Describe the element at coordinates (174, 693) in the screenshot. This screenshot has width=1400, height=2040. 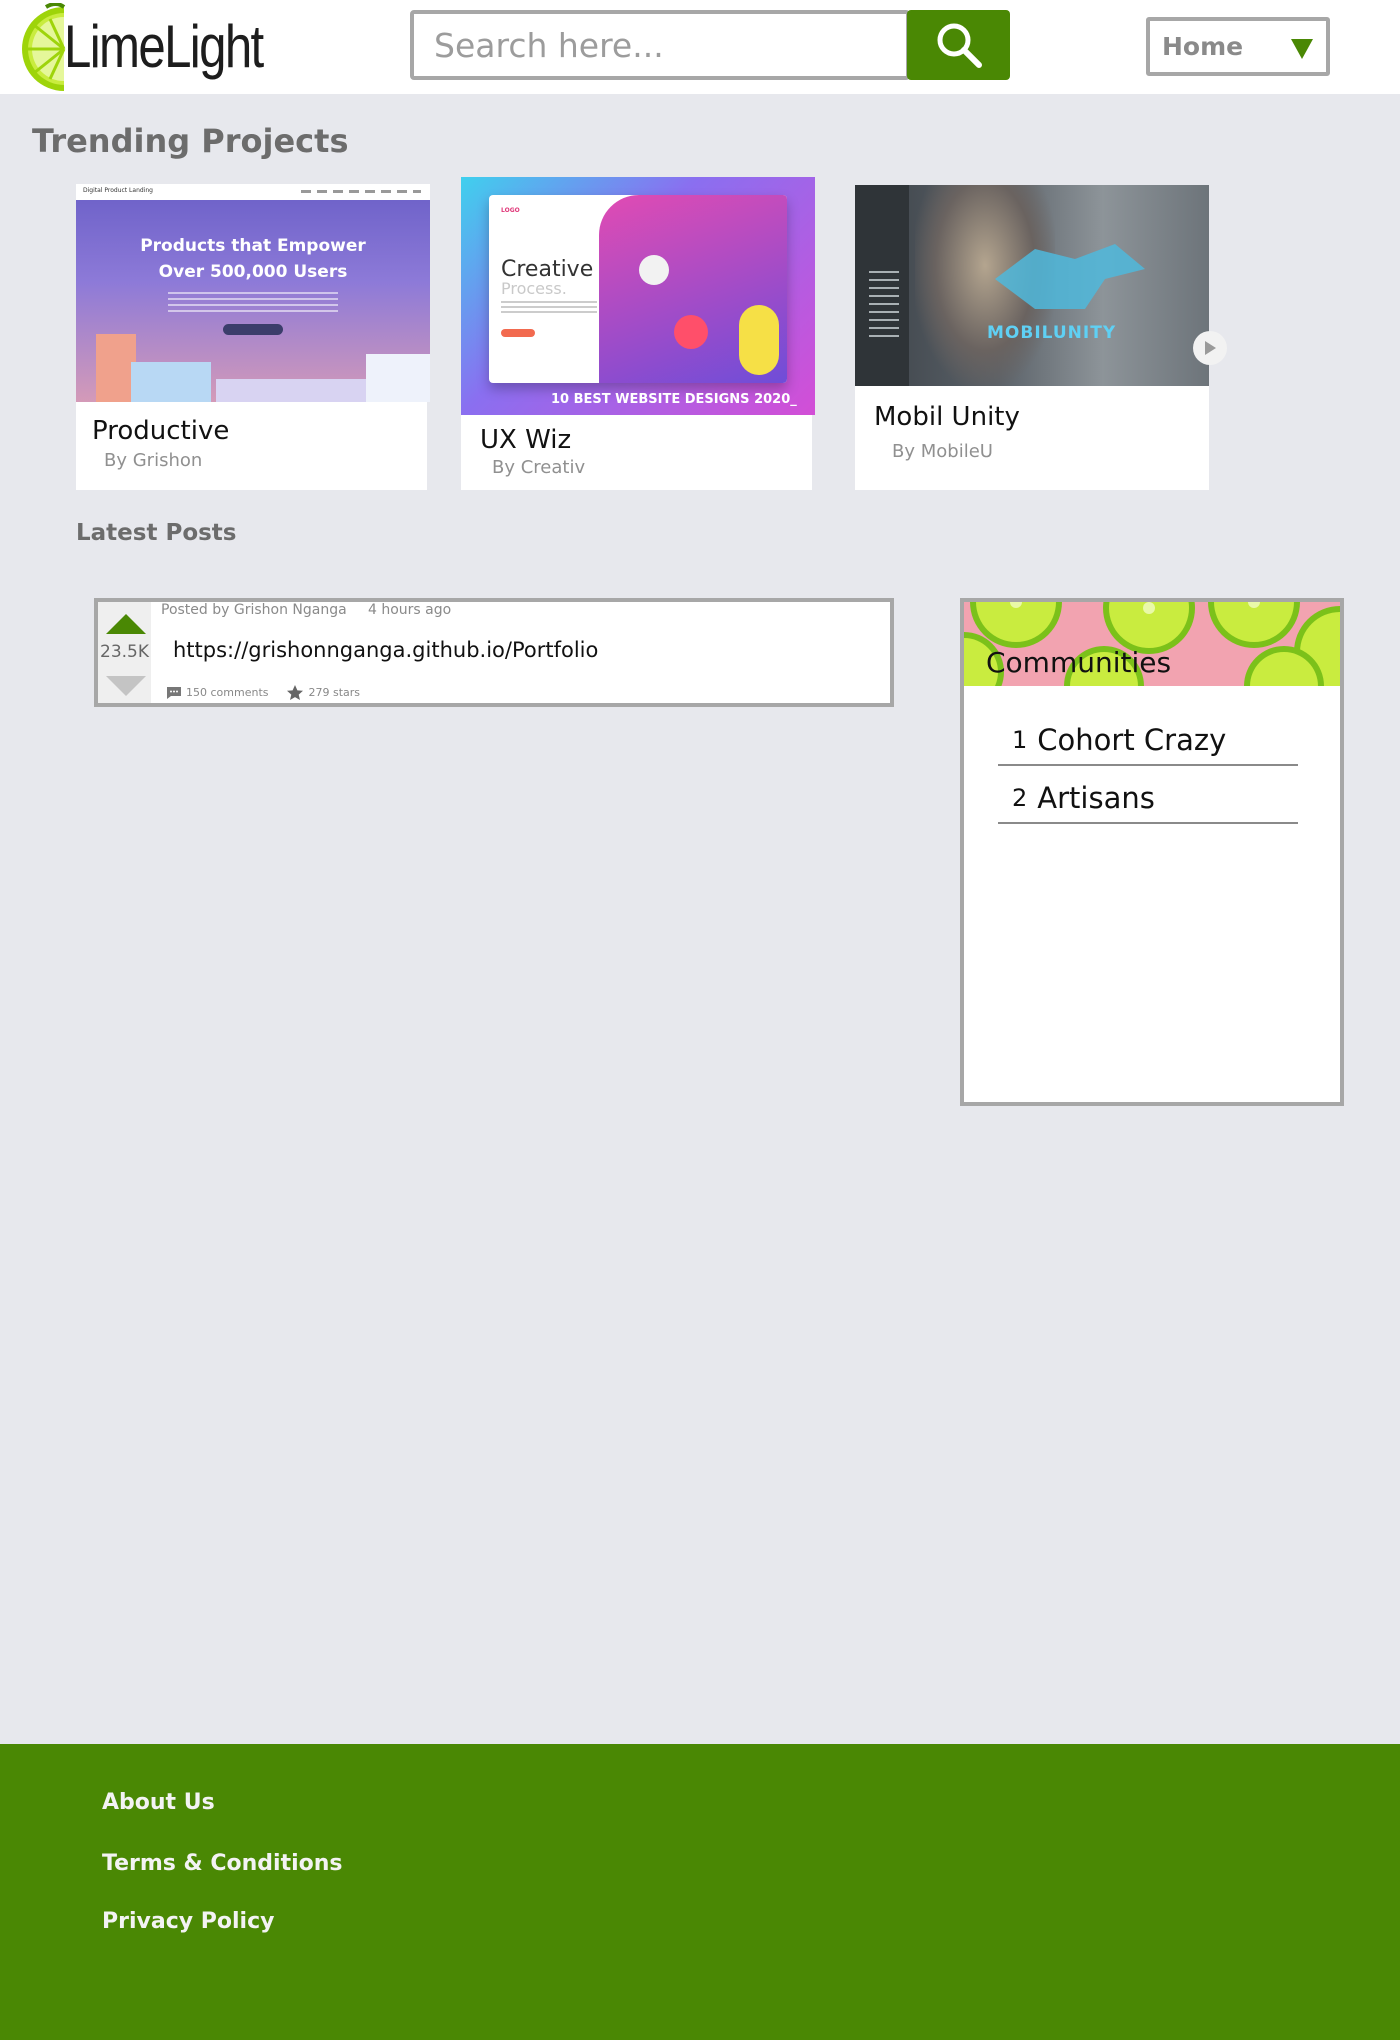
I see `comment-icon` at that location.